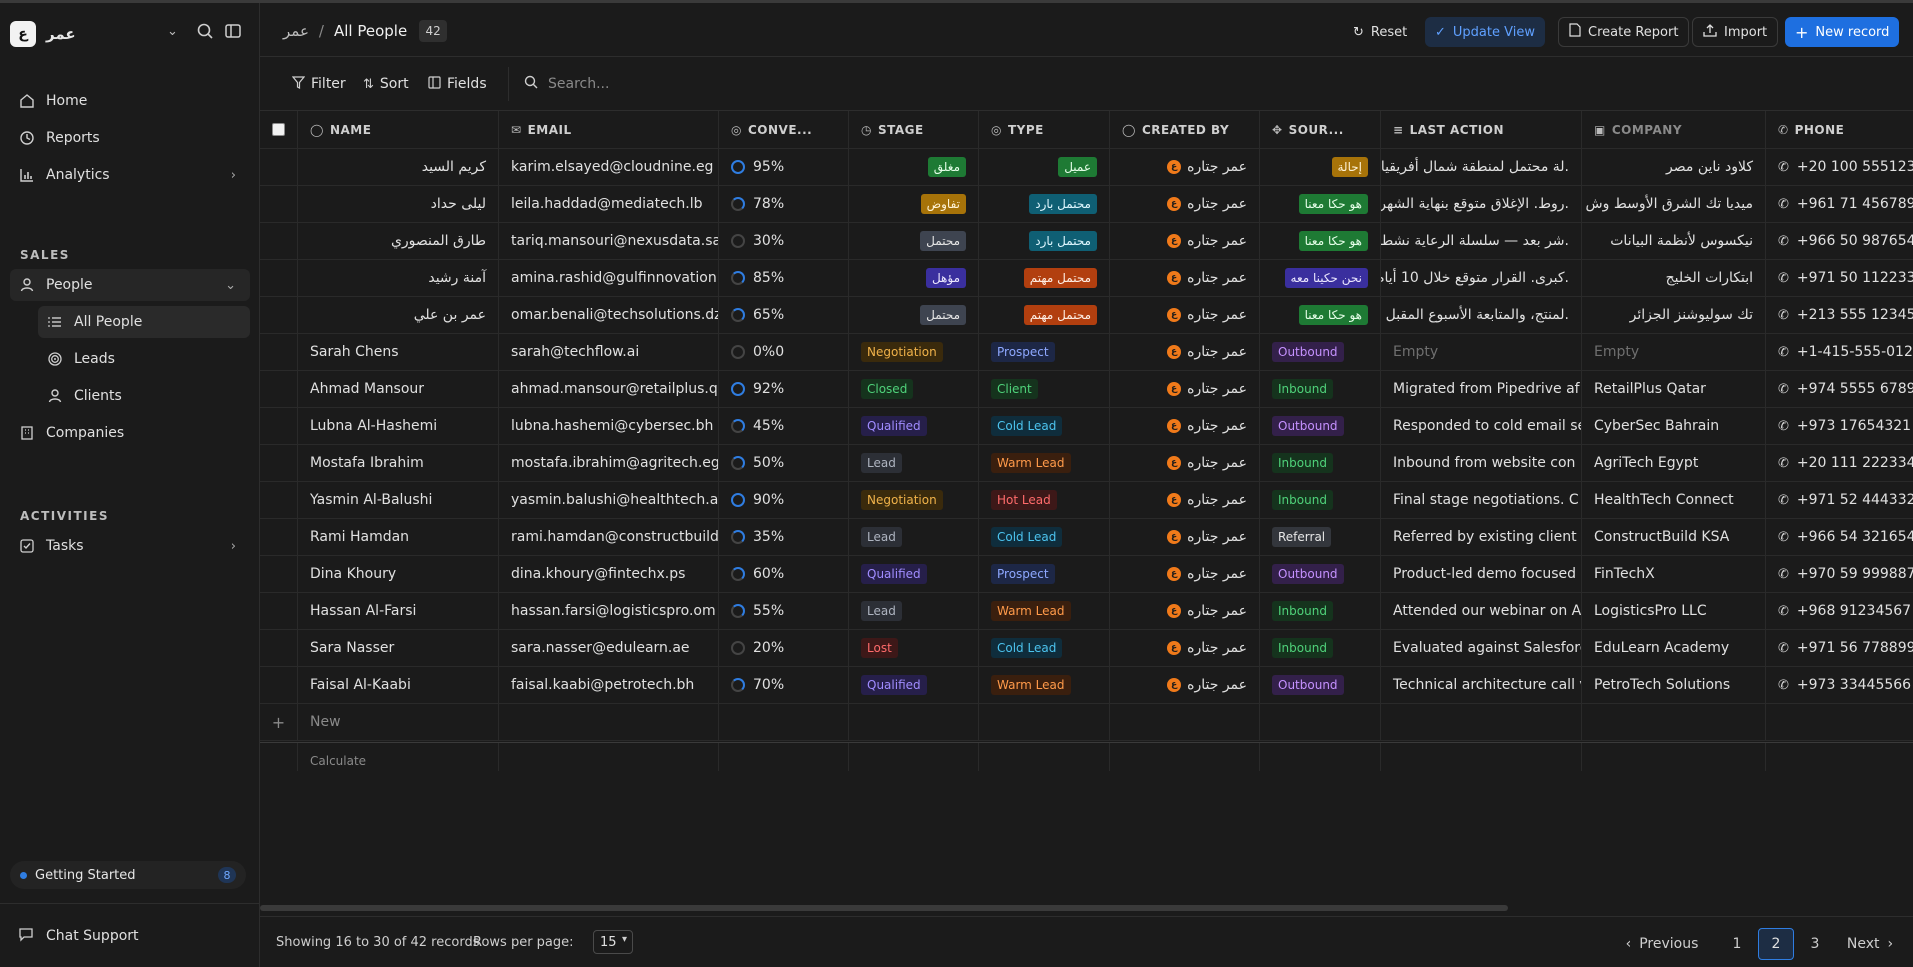 This screenshot has width=1913, height=967. Describe the element at coordinates (609, 685) in the screenshot. I see `email-cell: faisal.kaabi@petrotech.bh` at that location.